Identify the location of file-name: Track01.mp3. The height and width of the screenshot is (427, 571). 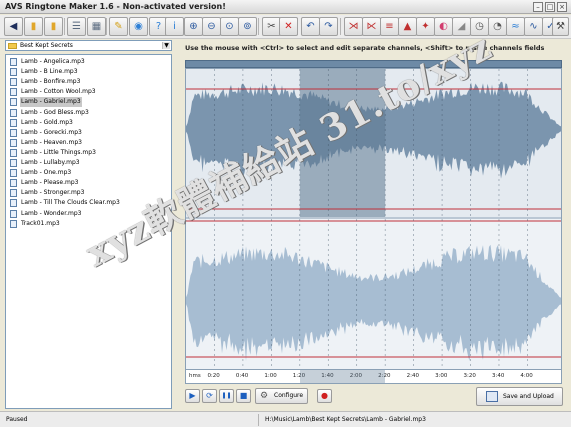
(40, 223).